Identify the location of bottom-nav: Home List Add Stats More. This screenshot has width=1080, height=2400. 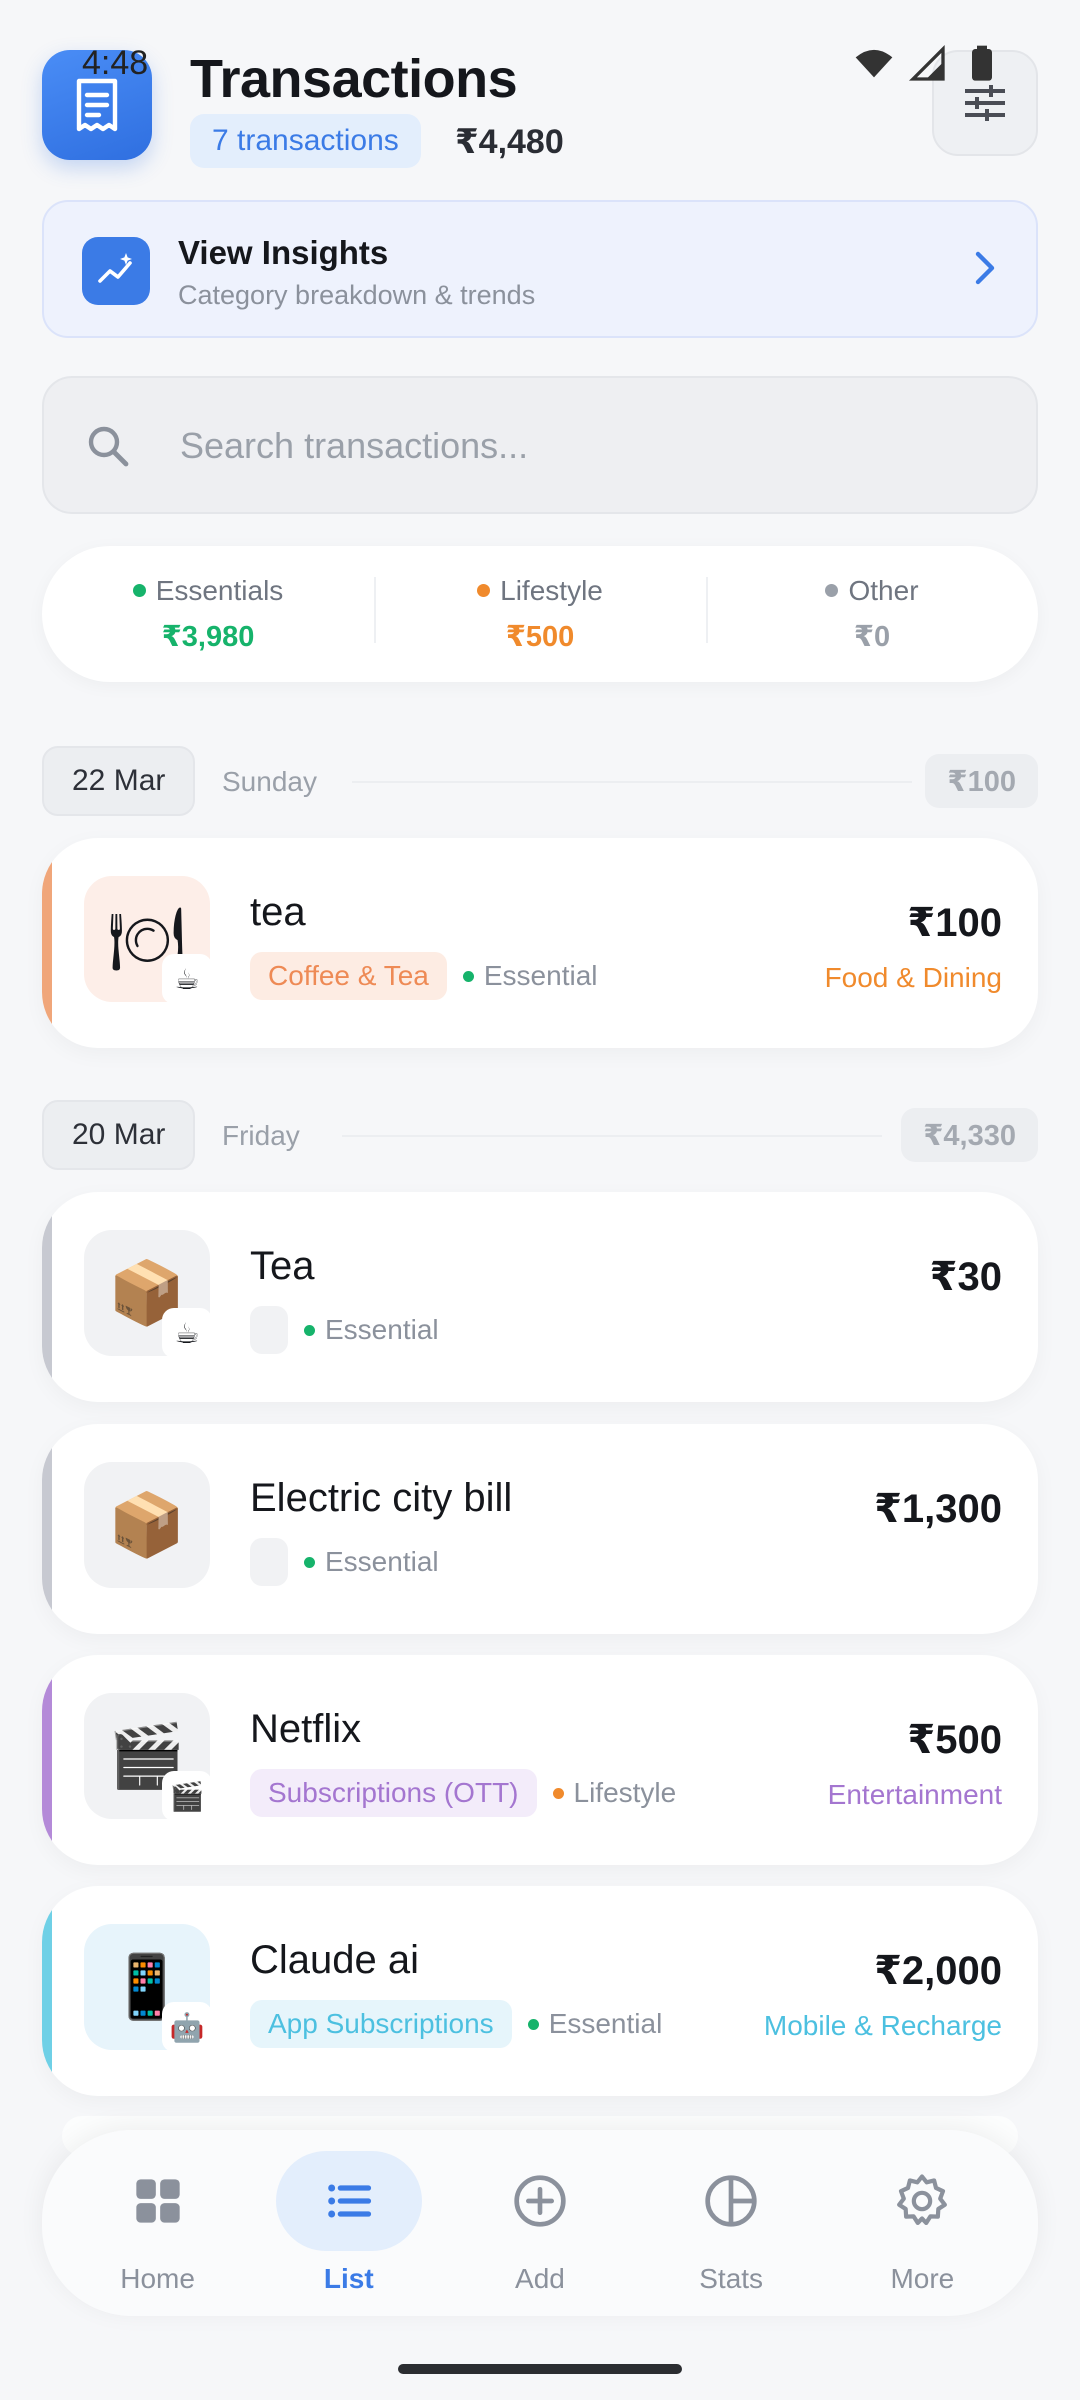
(540, 2223).